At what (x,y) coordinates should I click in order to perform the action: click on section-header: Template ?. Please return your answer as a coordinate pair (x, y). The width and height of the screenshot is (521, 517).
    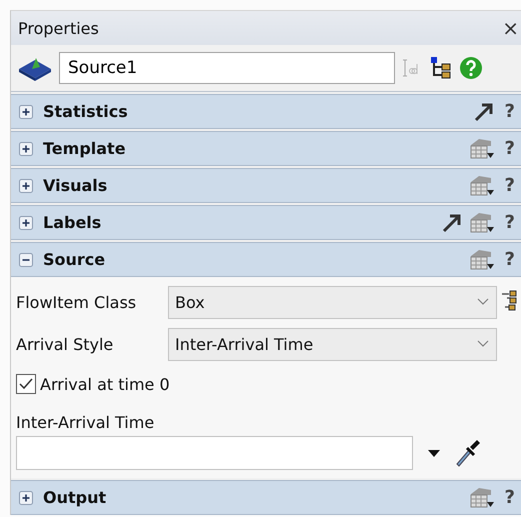
    Looking at the image, I should click on (266, 148).